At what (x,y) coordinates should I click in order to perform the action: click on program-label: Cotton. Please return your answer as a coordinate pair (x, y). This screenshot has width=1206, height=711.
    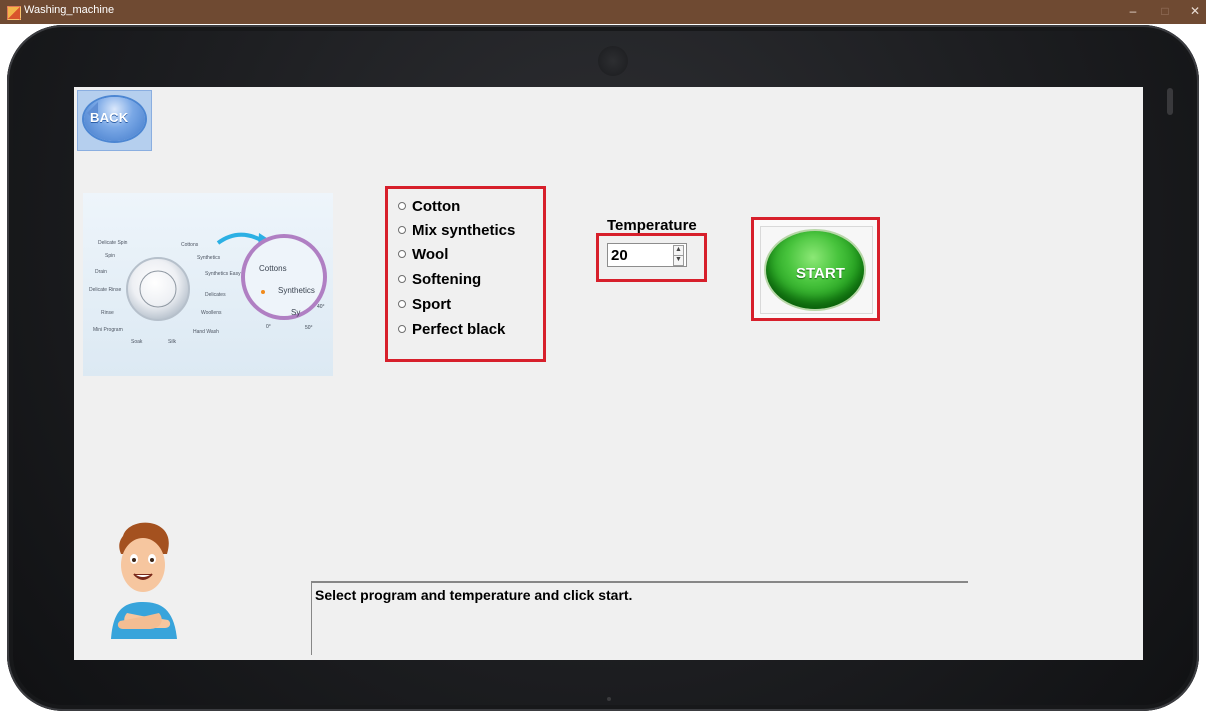
    Looking at the image, I should click on (436, 206).